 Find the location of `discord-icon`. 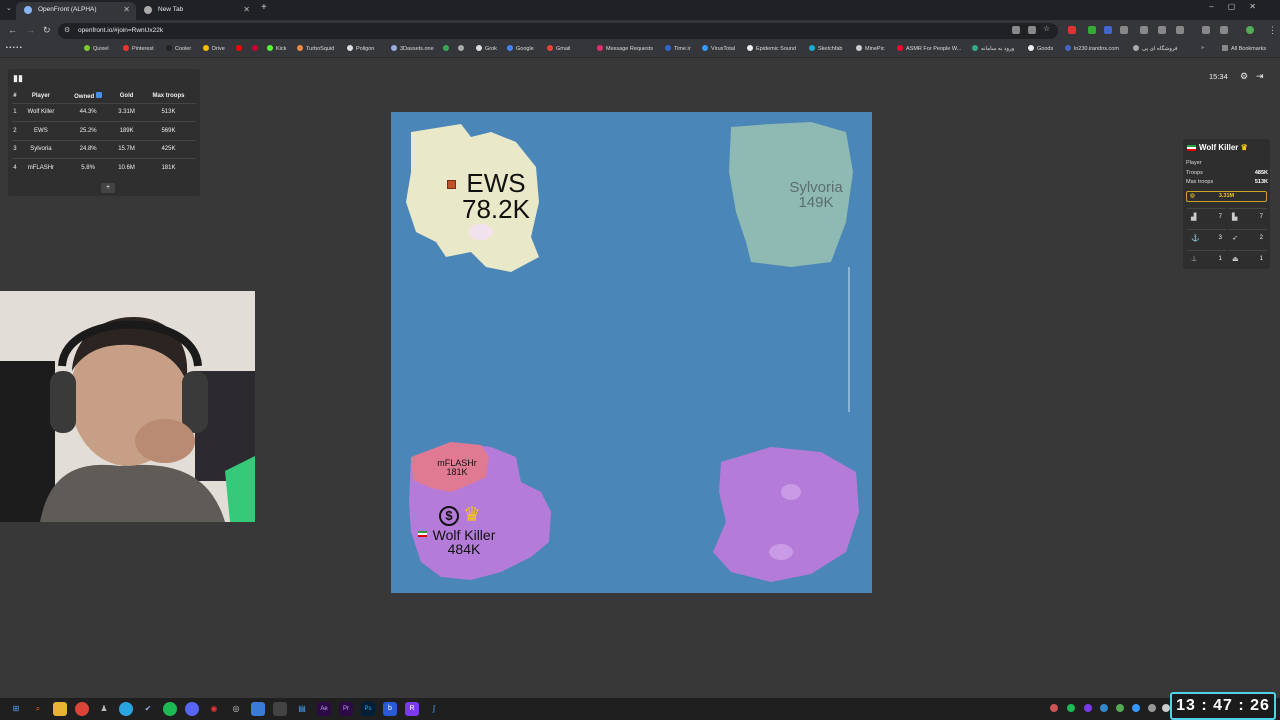

discord-icon is located at coordinates (192, 709).